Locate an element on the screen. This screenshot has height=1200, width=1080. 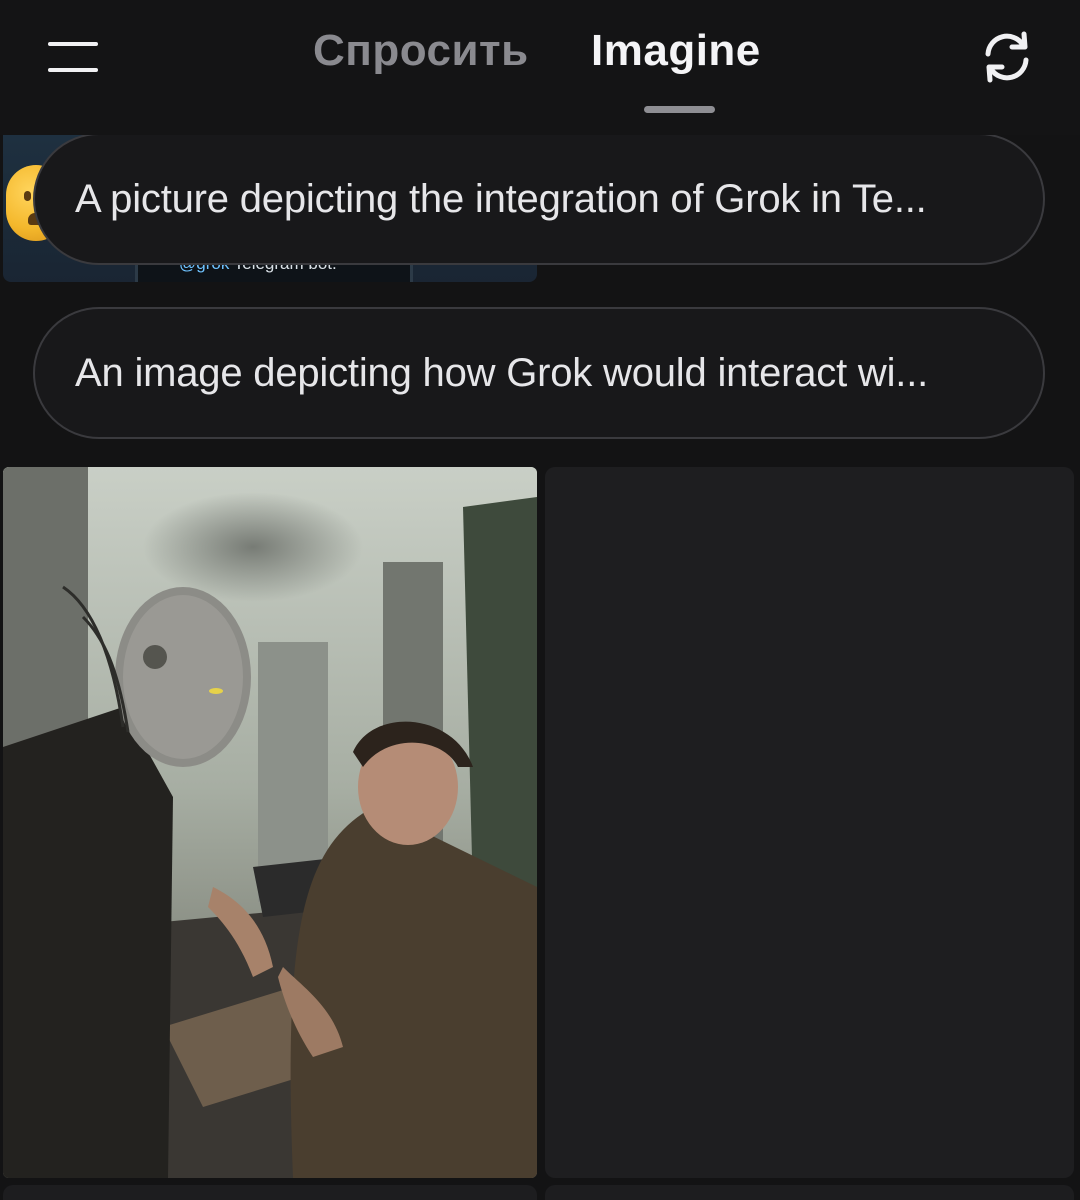
refresh-icon is located at coordinates (1007, 57).